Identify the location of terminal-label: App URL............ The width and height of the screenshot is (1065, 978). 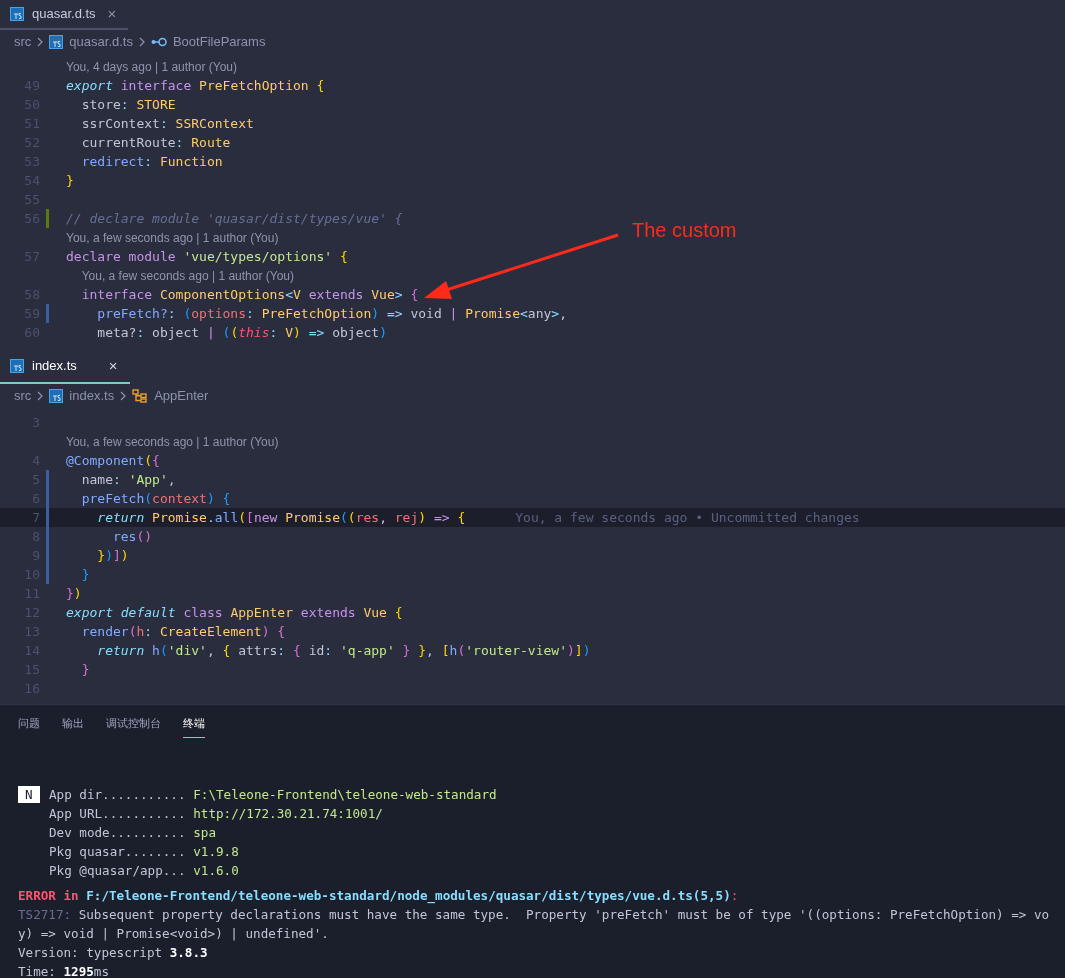
(117, 814).